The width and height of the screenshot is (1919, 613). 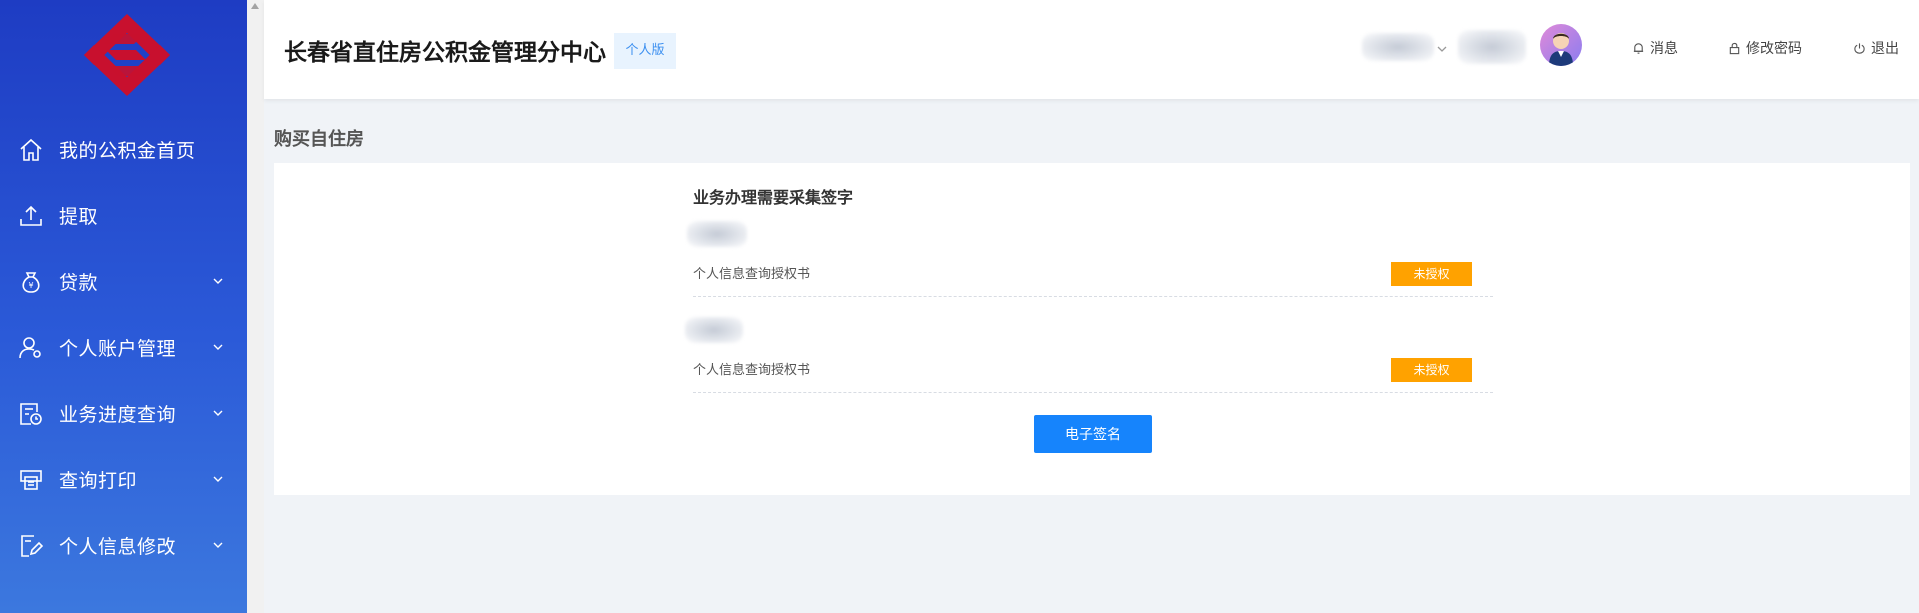 I want to click on change-password-label: 修改密码, so click(x=1774, y=49).